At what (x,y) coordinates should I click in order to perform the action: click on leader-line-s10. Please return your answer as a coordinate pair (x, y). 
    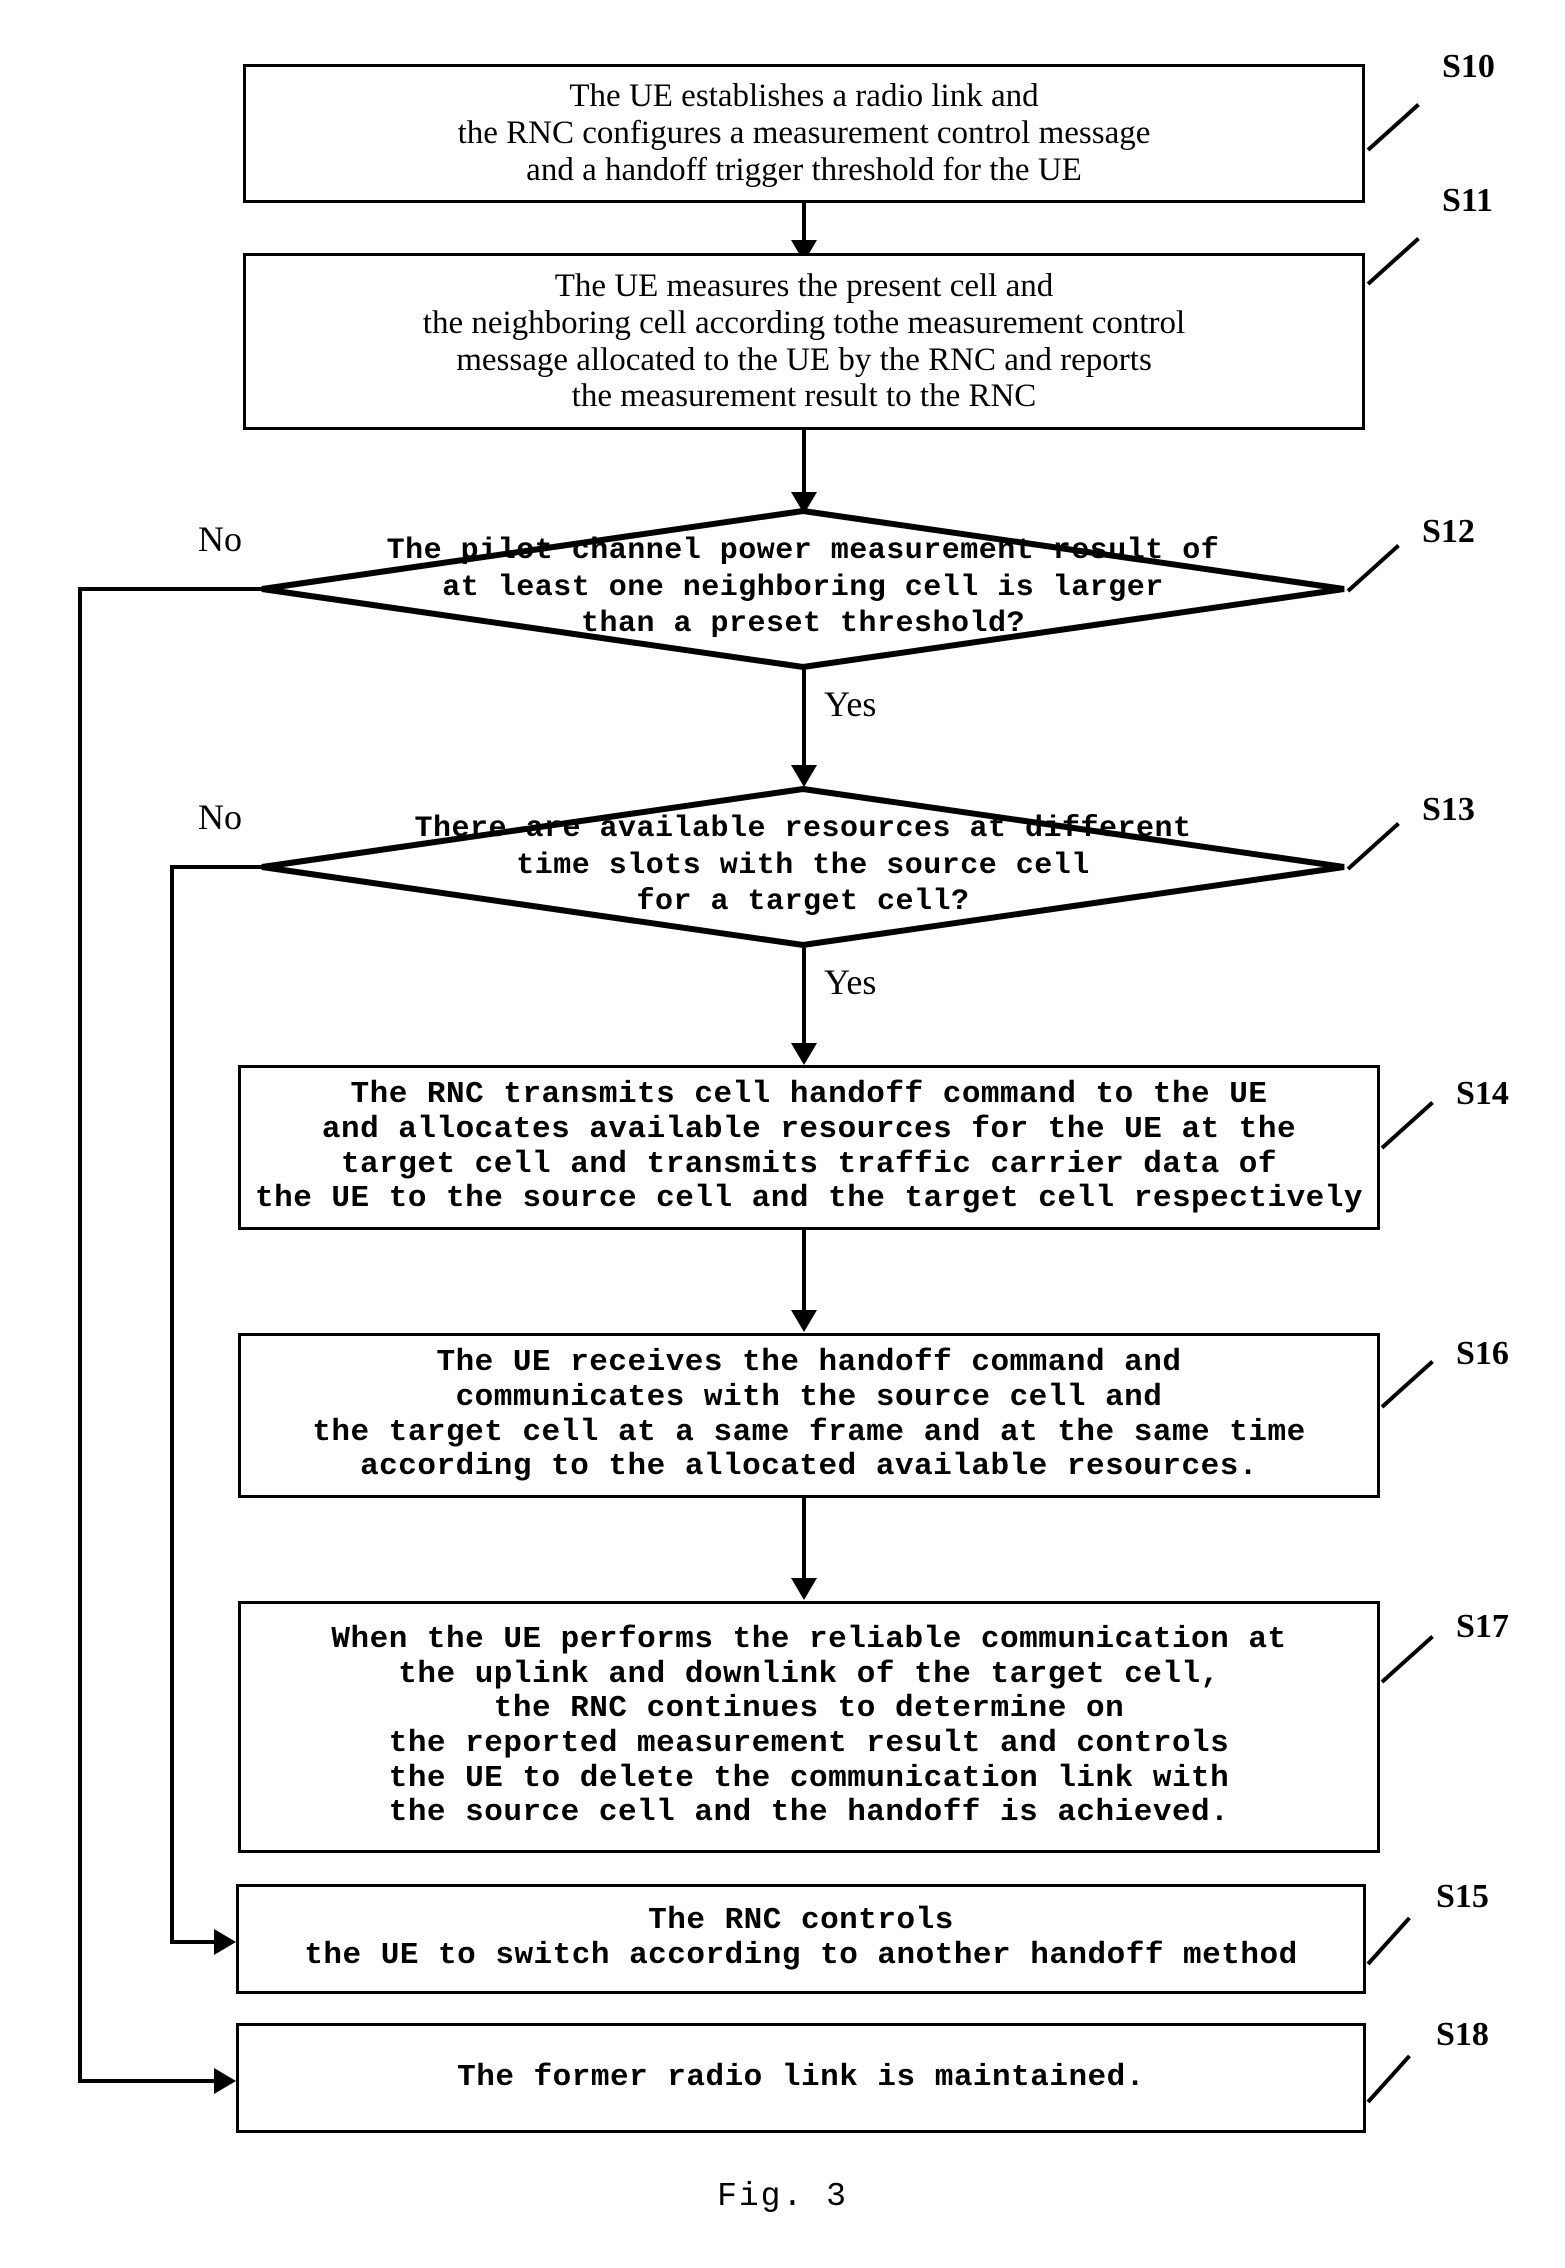
    Looking at the image, I should click on (1393, 127).